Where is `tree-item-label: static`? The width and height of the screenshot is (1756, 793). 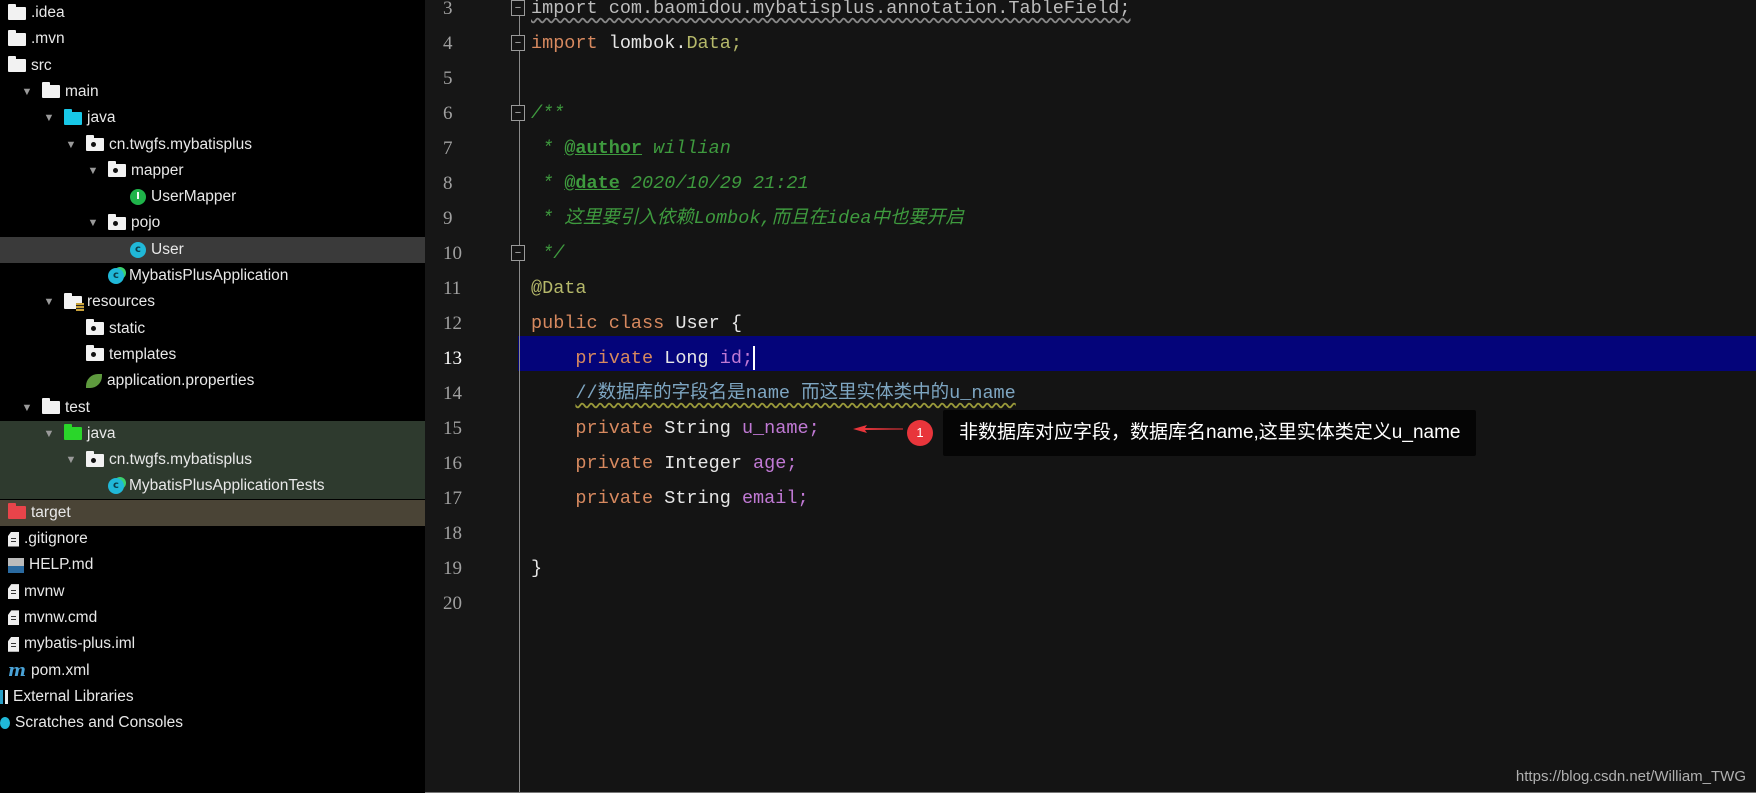 tree-item-label: static is located at coordinates (127, 328).